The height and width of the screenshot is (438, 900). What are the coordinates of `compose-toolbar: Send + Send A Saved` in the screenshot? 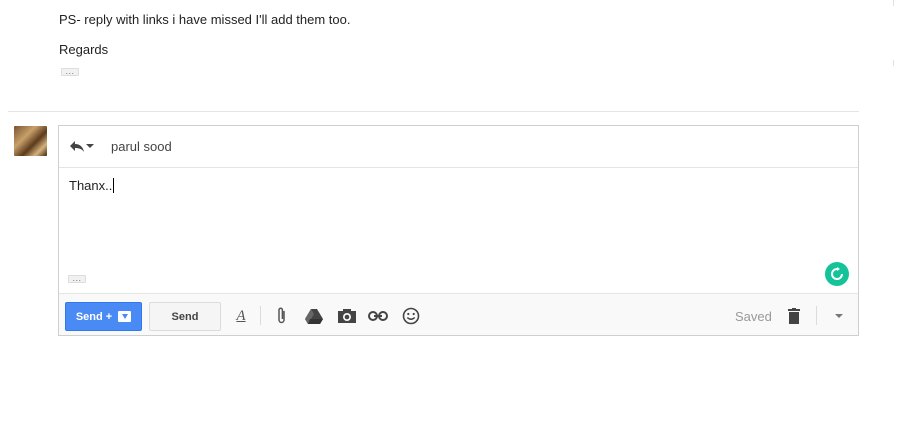 It's located at (458, 314).